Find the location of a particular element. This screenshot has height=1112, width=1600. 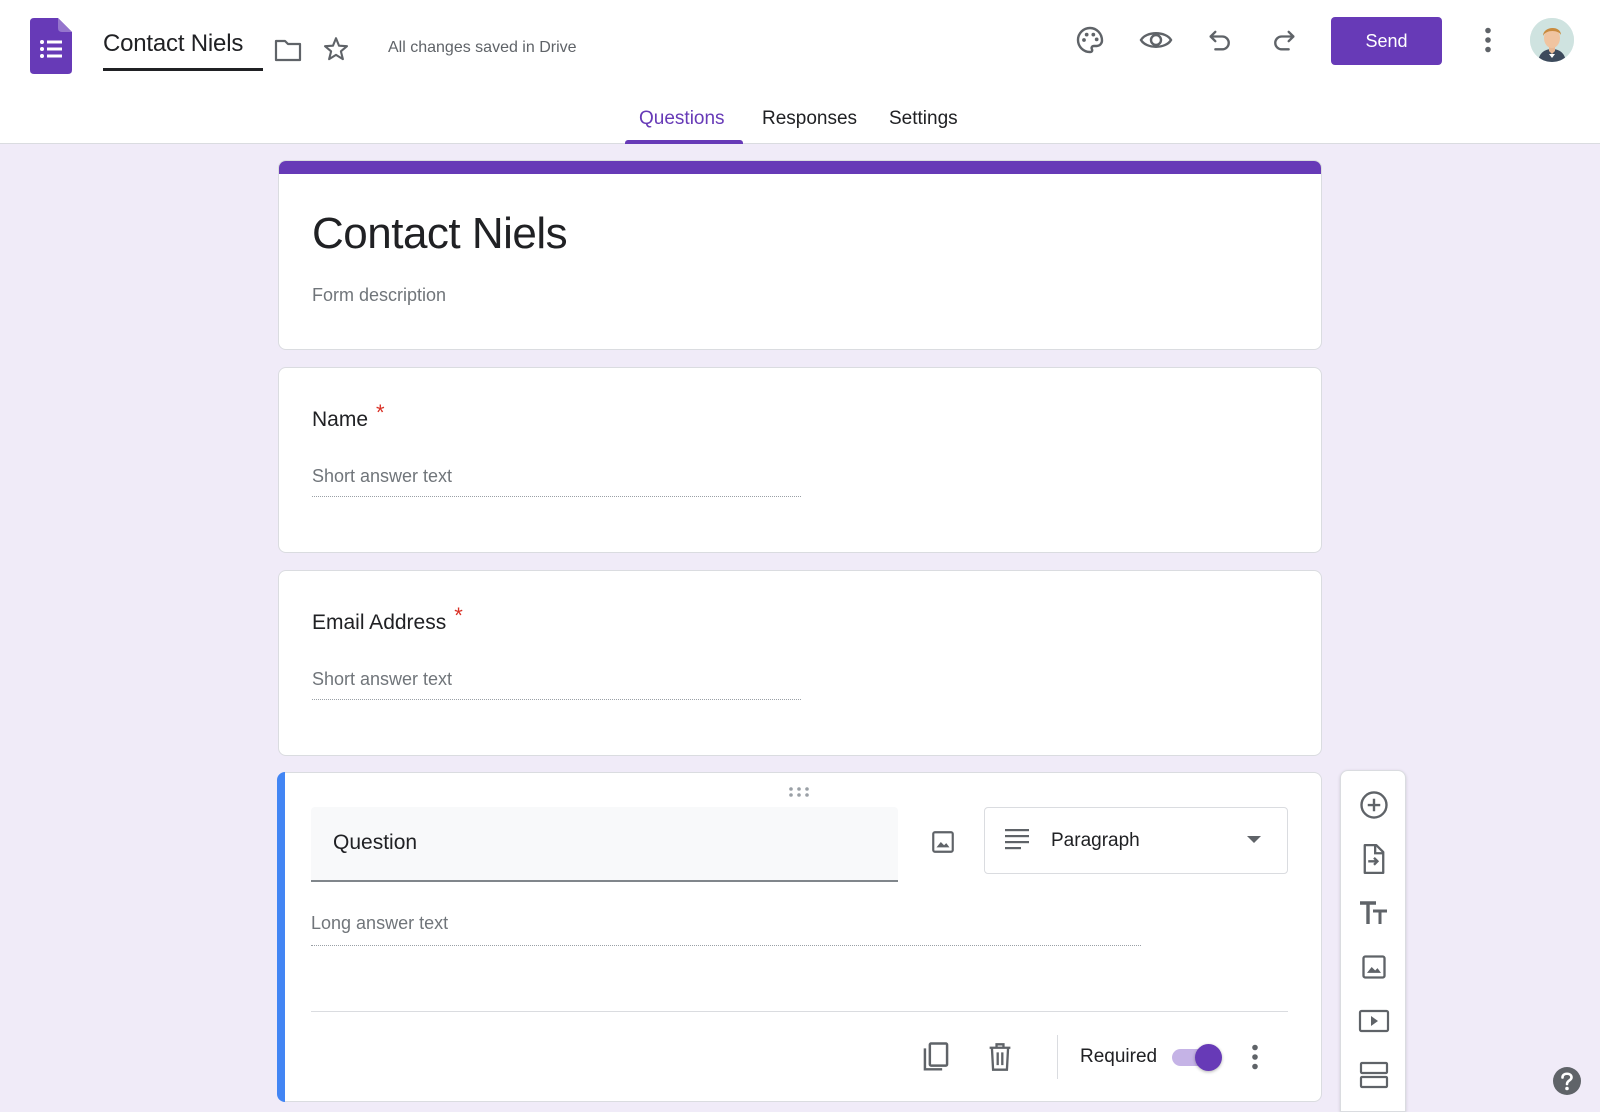

floating-toolbar is located at coordinates (1373, 941).